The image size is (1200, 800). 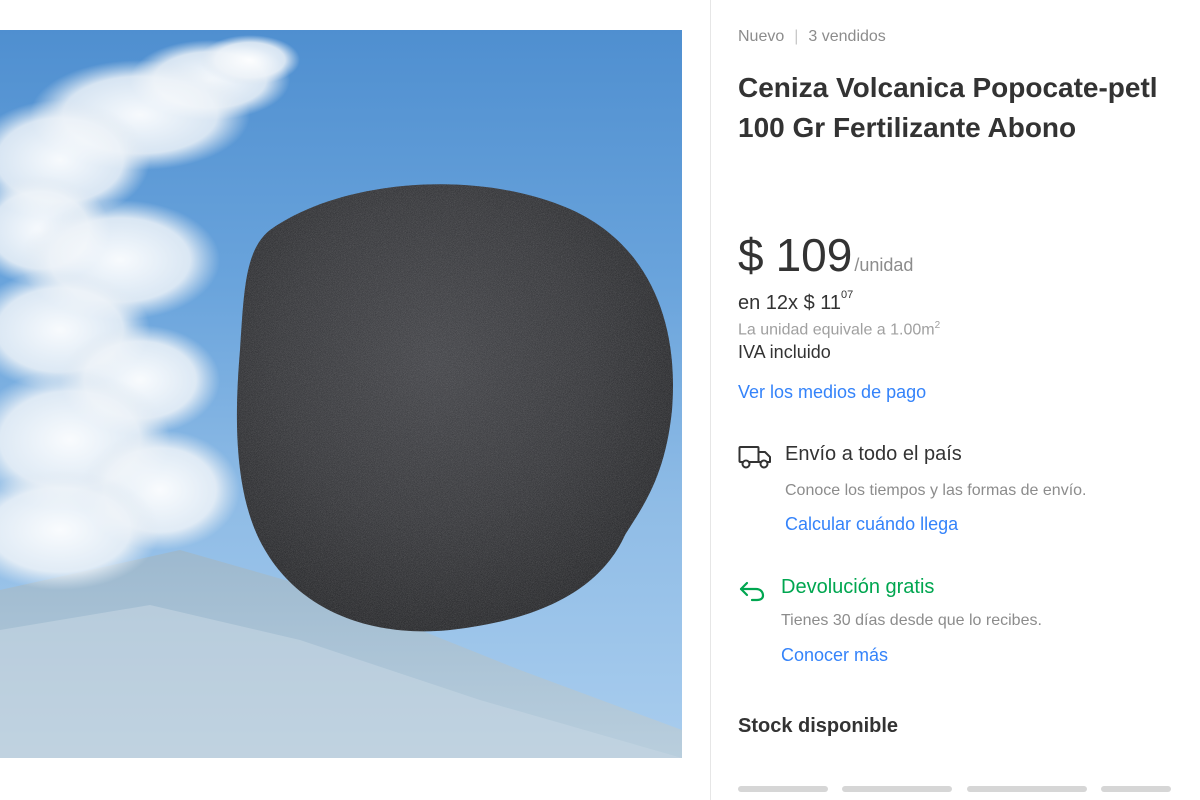 I want to click on tax-note: IVA incluido, so click(x=784, y=352).